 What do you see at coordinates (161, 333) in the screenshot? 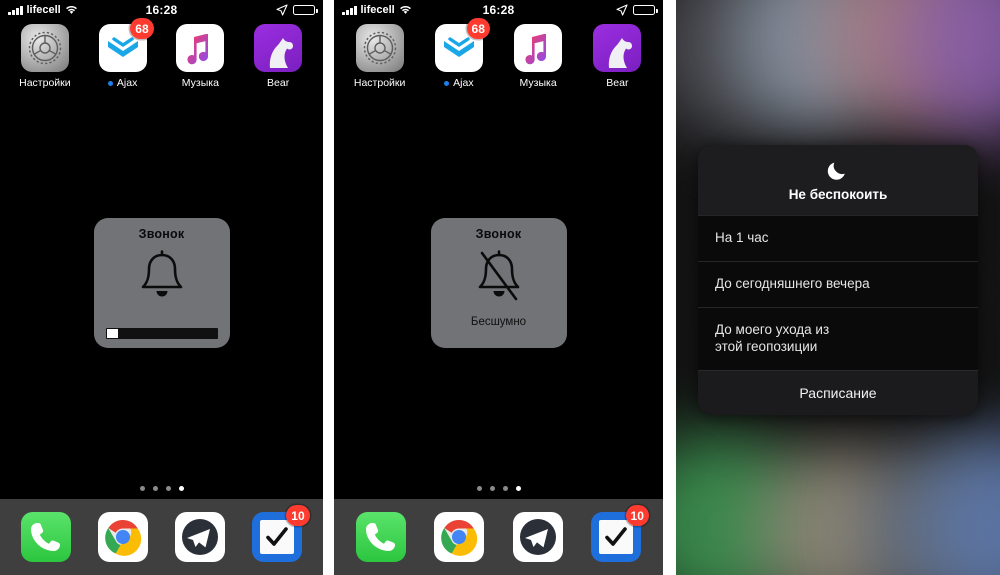
I see `volume-slider` at bounding box center [161, 333].